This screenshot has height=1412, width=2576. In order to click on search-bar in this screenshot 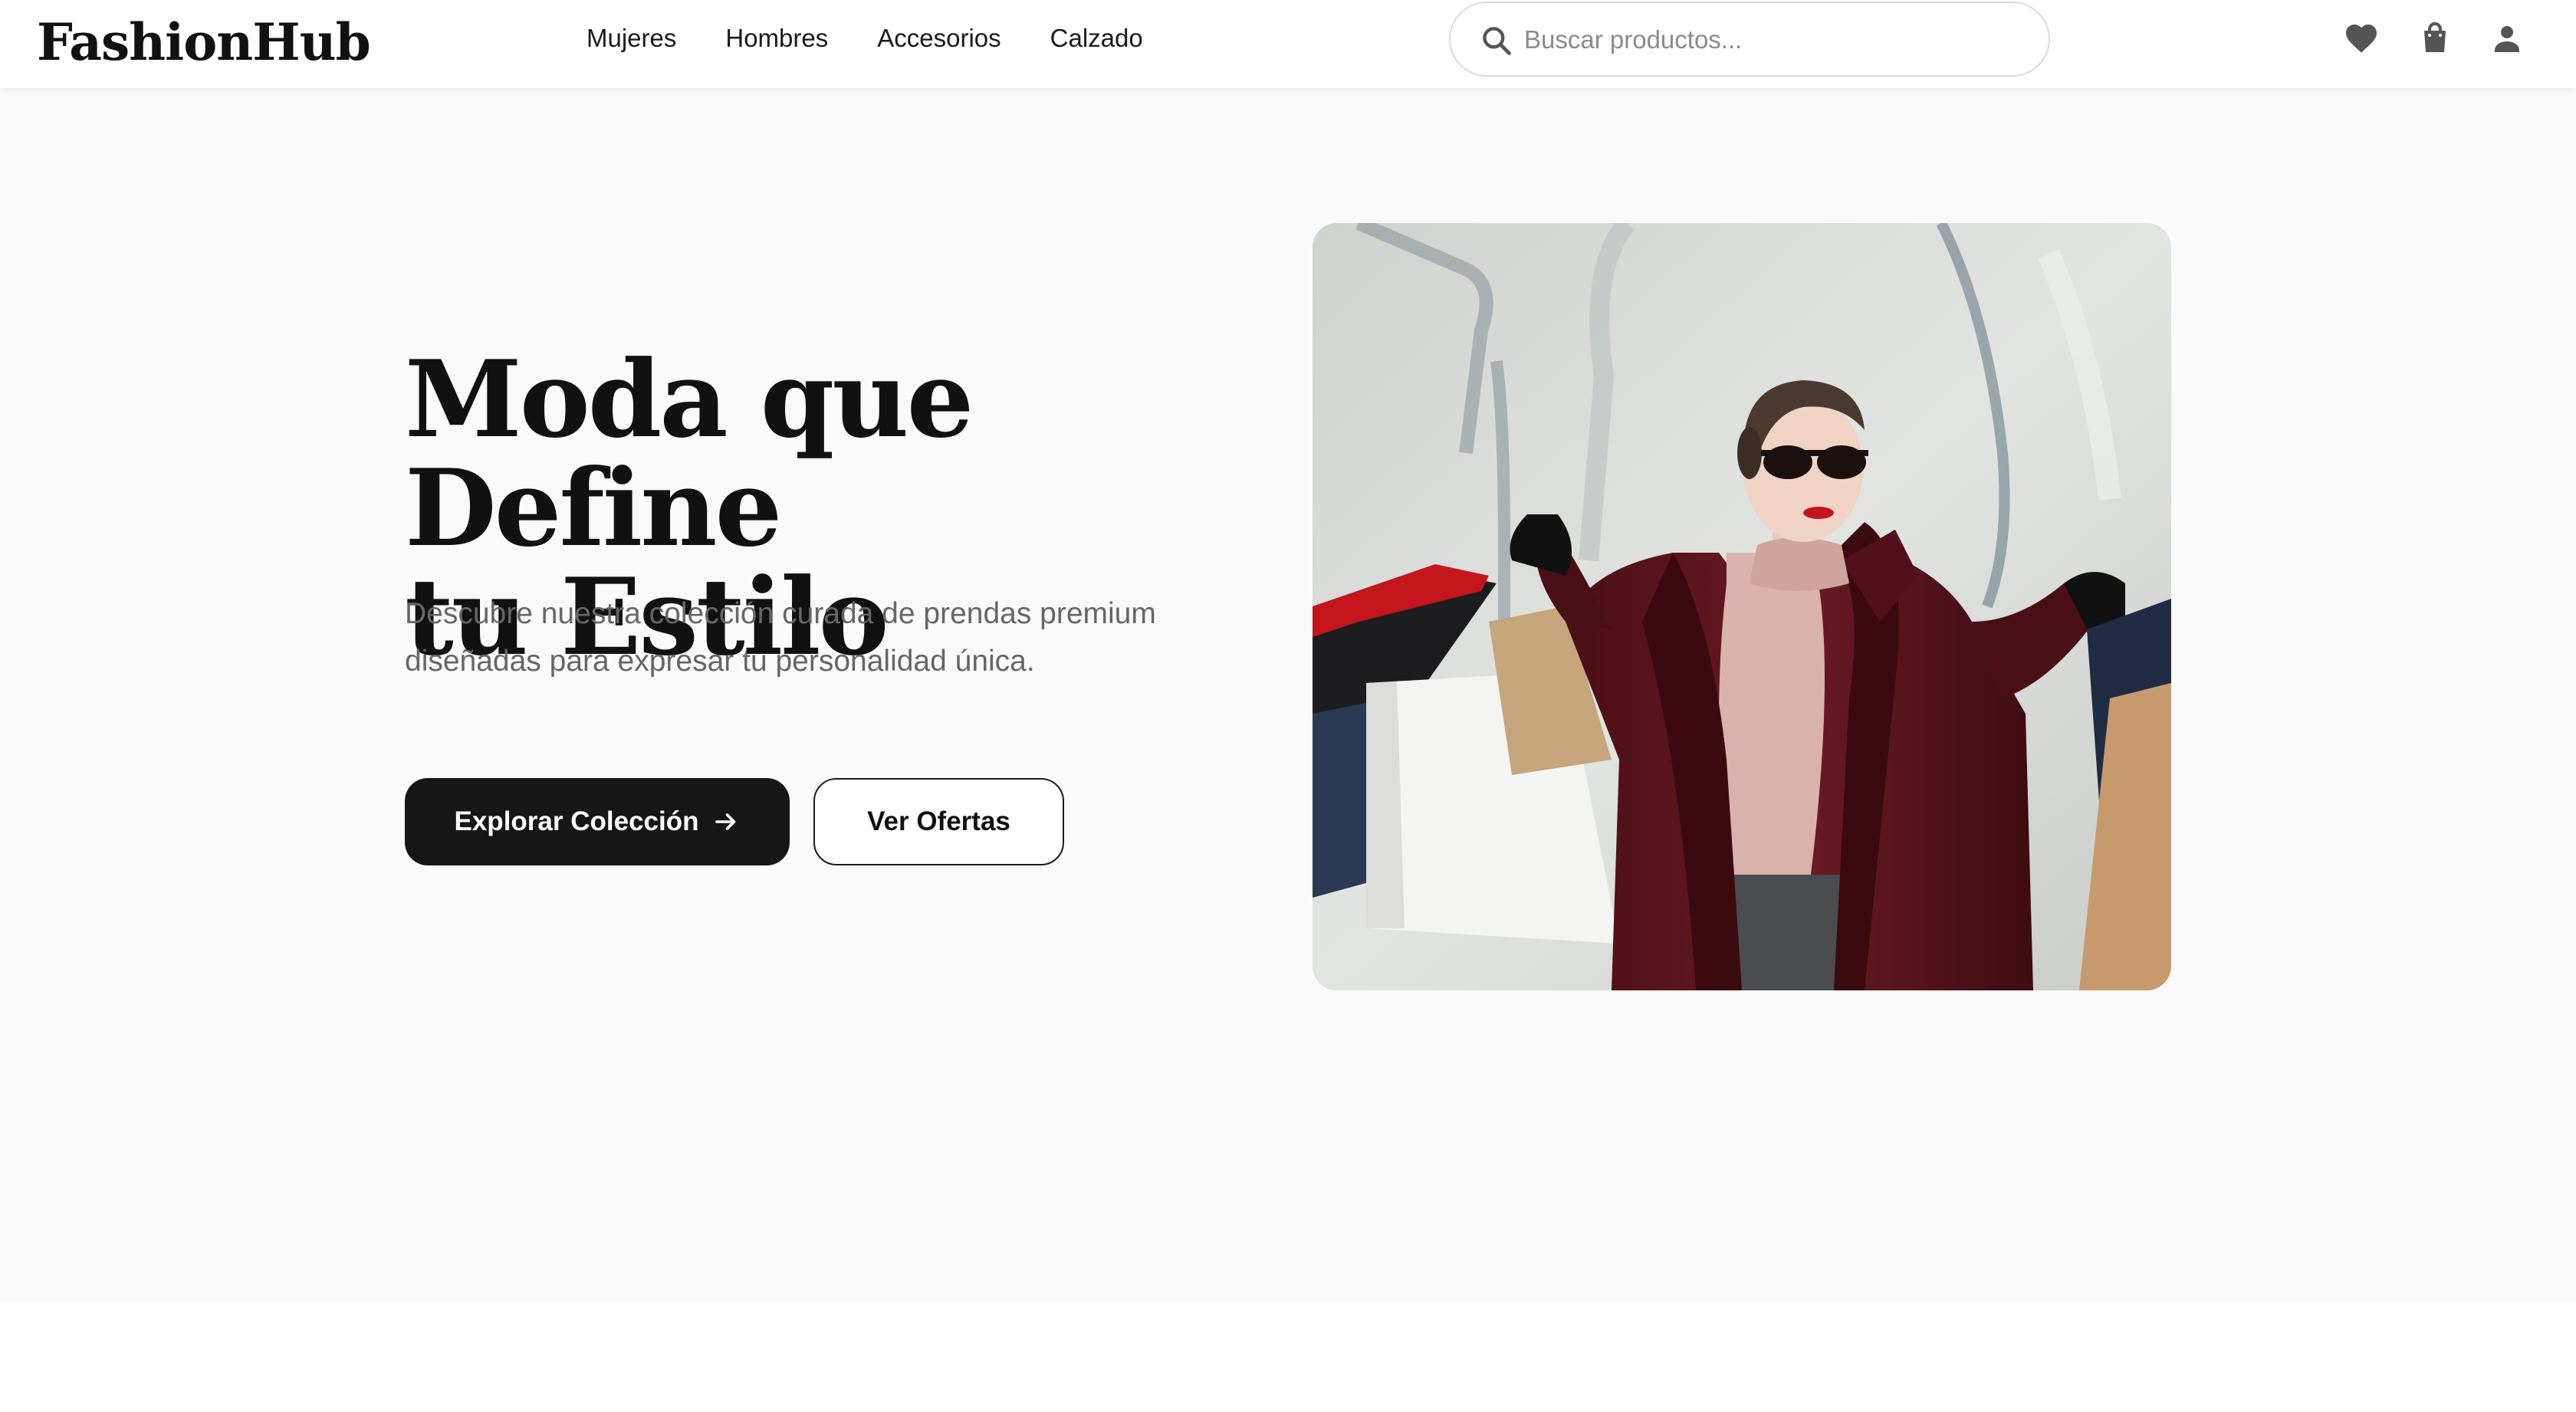, I will do `click(1750, 39)`.